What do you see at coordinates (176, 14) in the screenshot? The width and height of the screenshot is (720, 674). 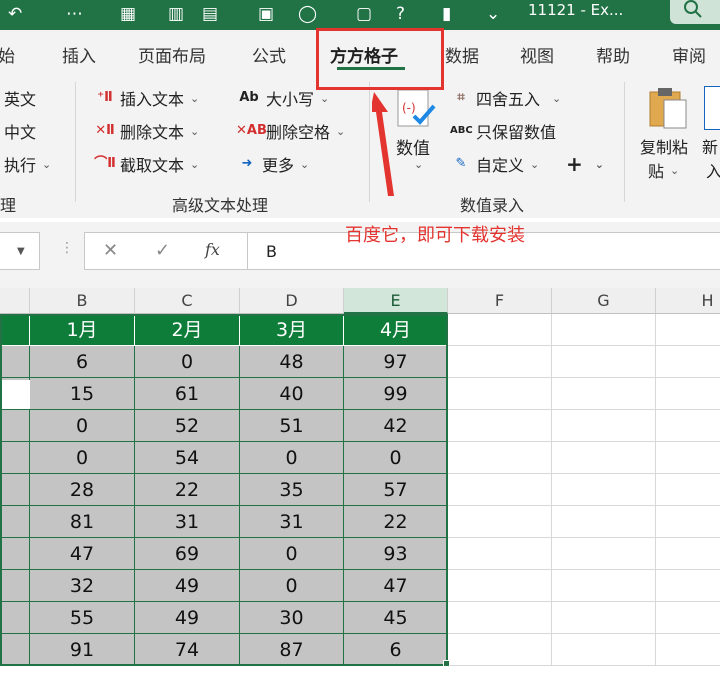 I see `chart-icon: ▥` at bounding box center [176, 14].